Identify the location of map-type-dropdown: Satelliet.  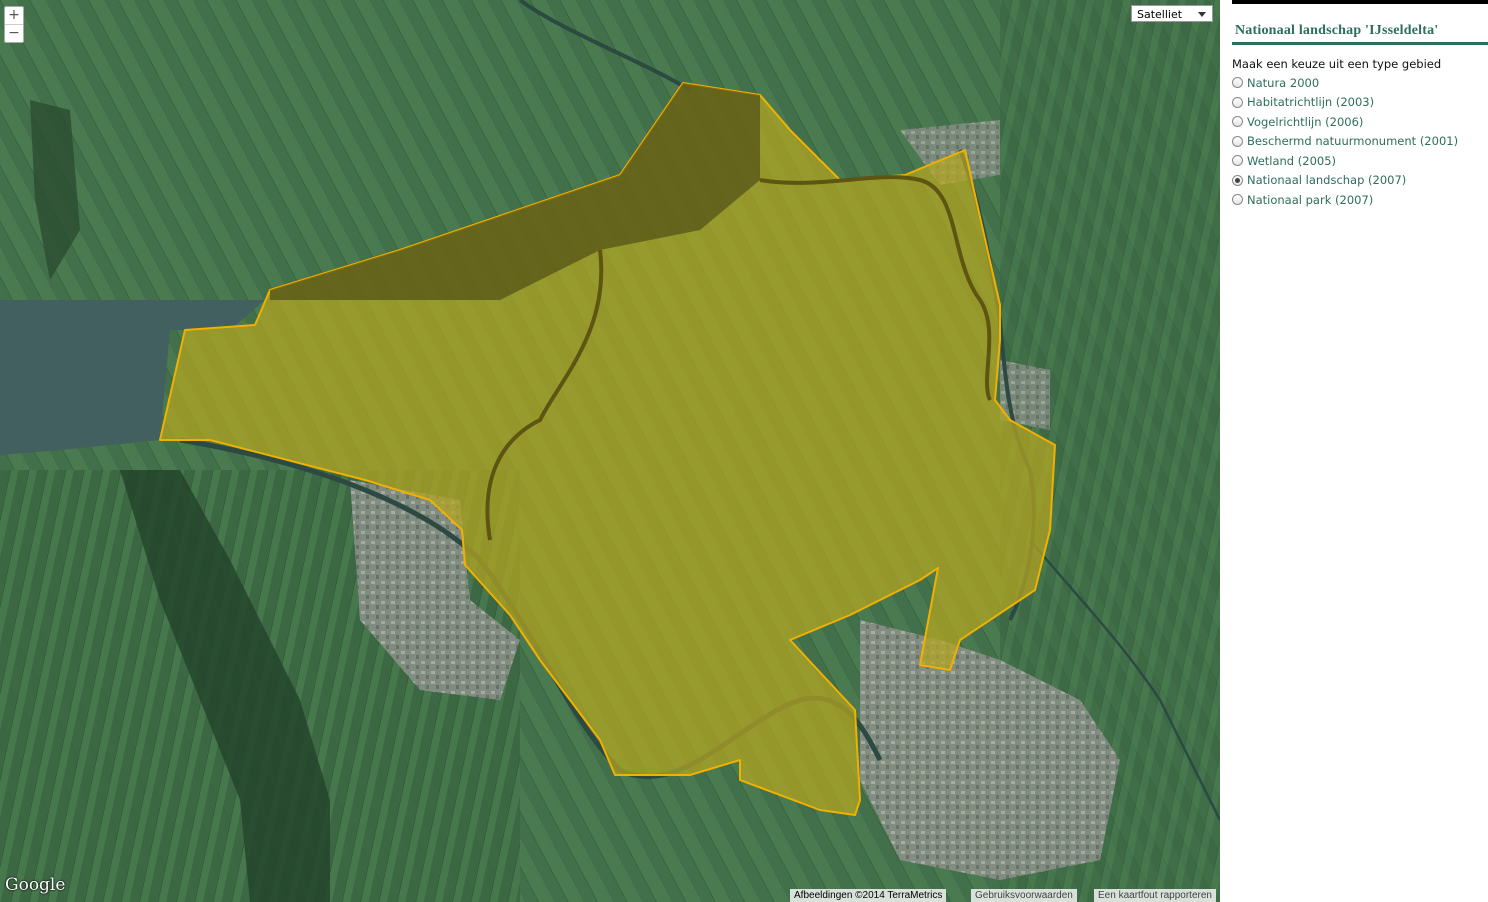
(1172, 13).